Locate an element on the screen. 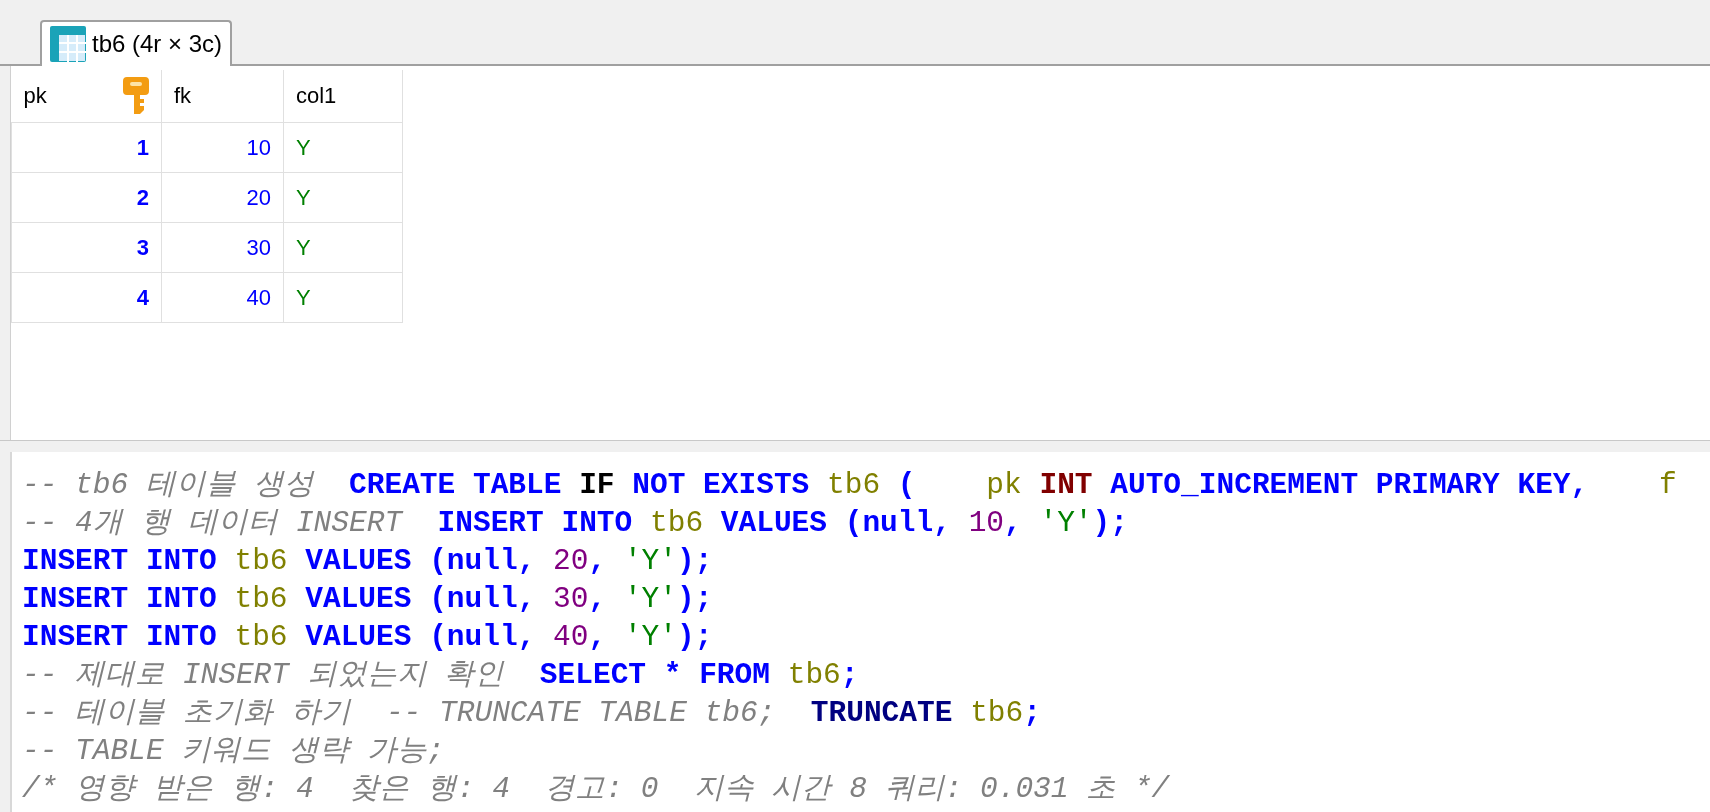 The width and height of the screenshot is (1710, 812). column-header: pk is located at coordinates (86, 96).